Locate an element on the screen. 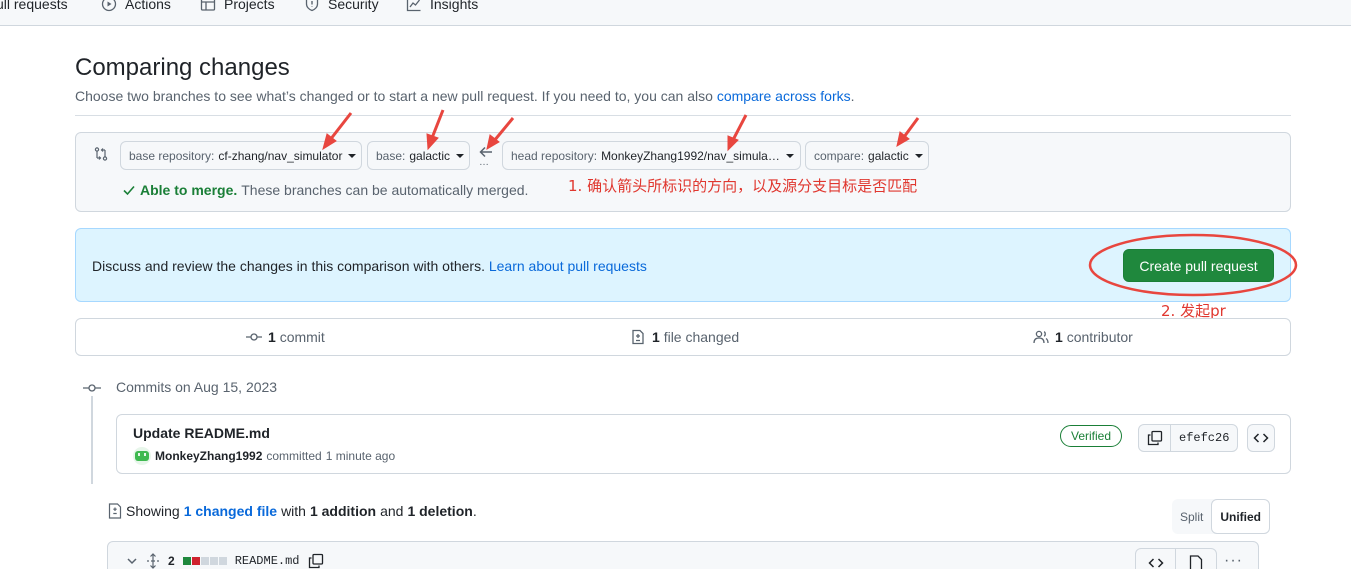 This screenshot has width=1351, height=569. people-icon is located at coordinates (1041, 337).